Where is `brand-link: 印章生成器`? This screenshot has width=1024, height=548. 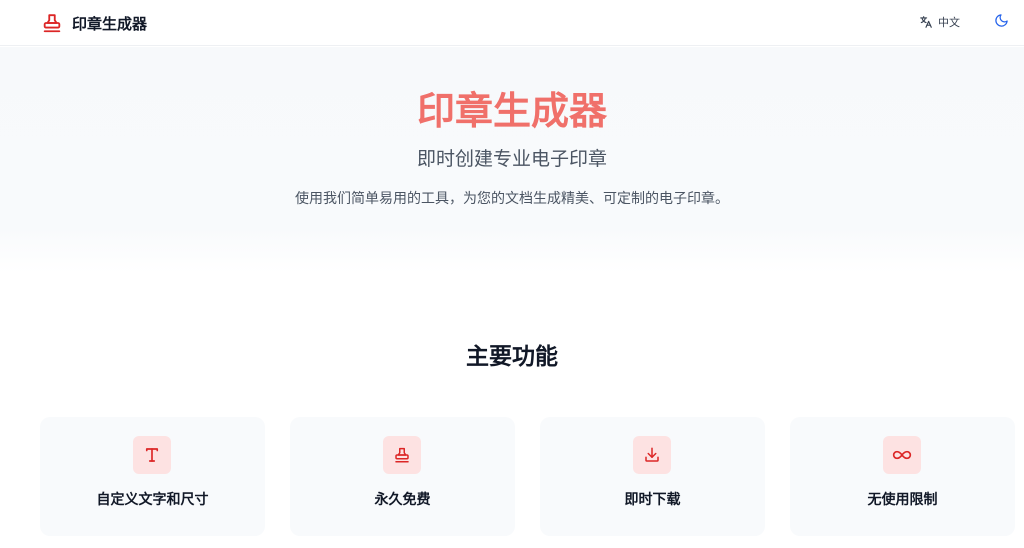 brand-link: 印章生成器 is located at coordinates (93, 23).